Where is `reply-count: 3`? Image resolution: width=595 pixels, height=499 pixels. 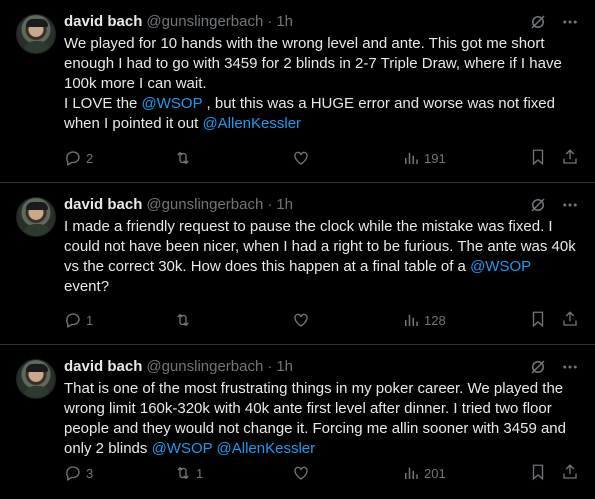
reply-count: 3 is located at coordinates (90, 473).